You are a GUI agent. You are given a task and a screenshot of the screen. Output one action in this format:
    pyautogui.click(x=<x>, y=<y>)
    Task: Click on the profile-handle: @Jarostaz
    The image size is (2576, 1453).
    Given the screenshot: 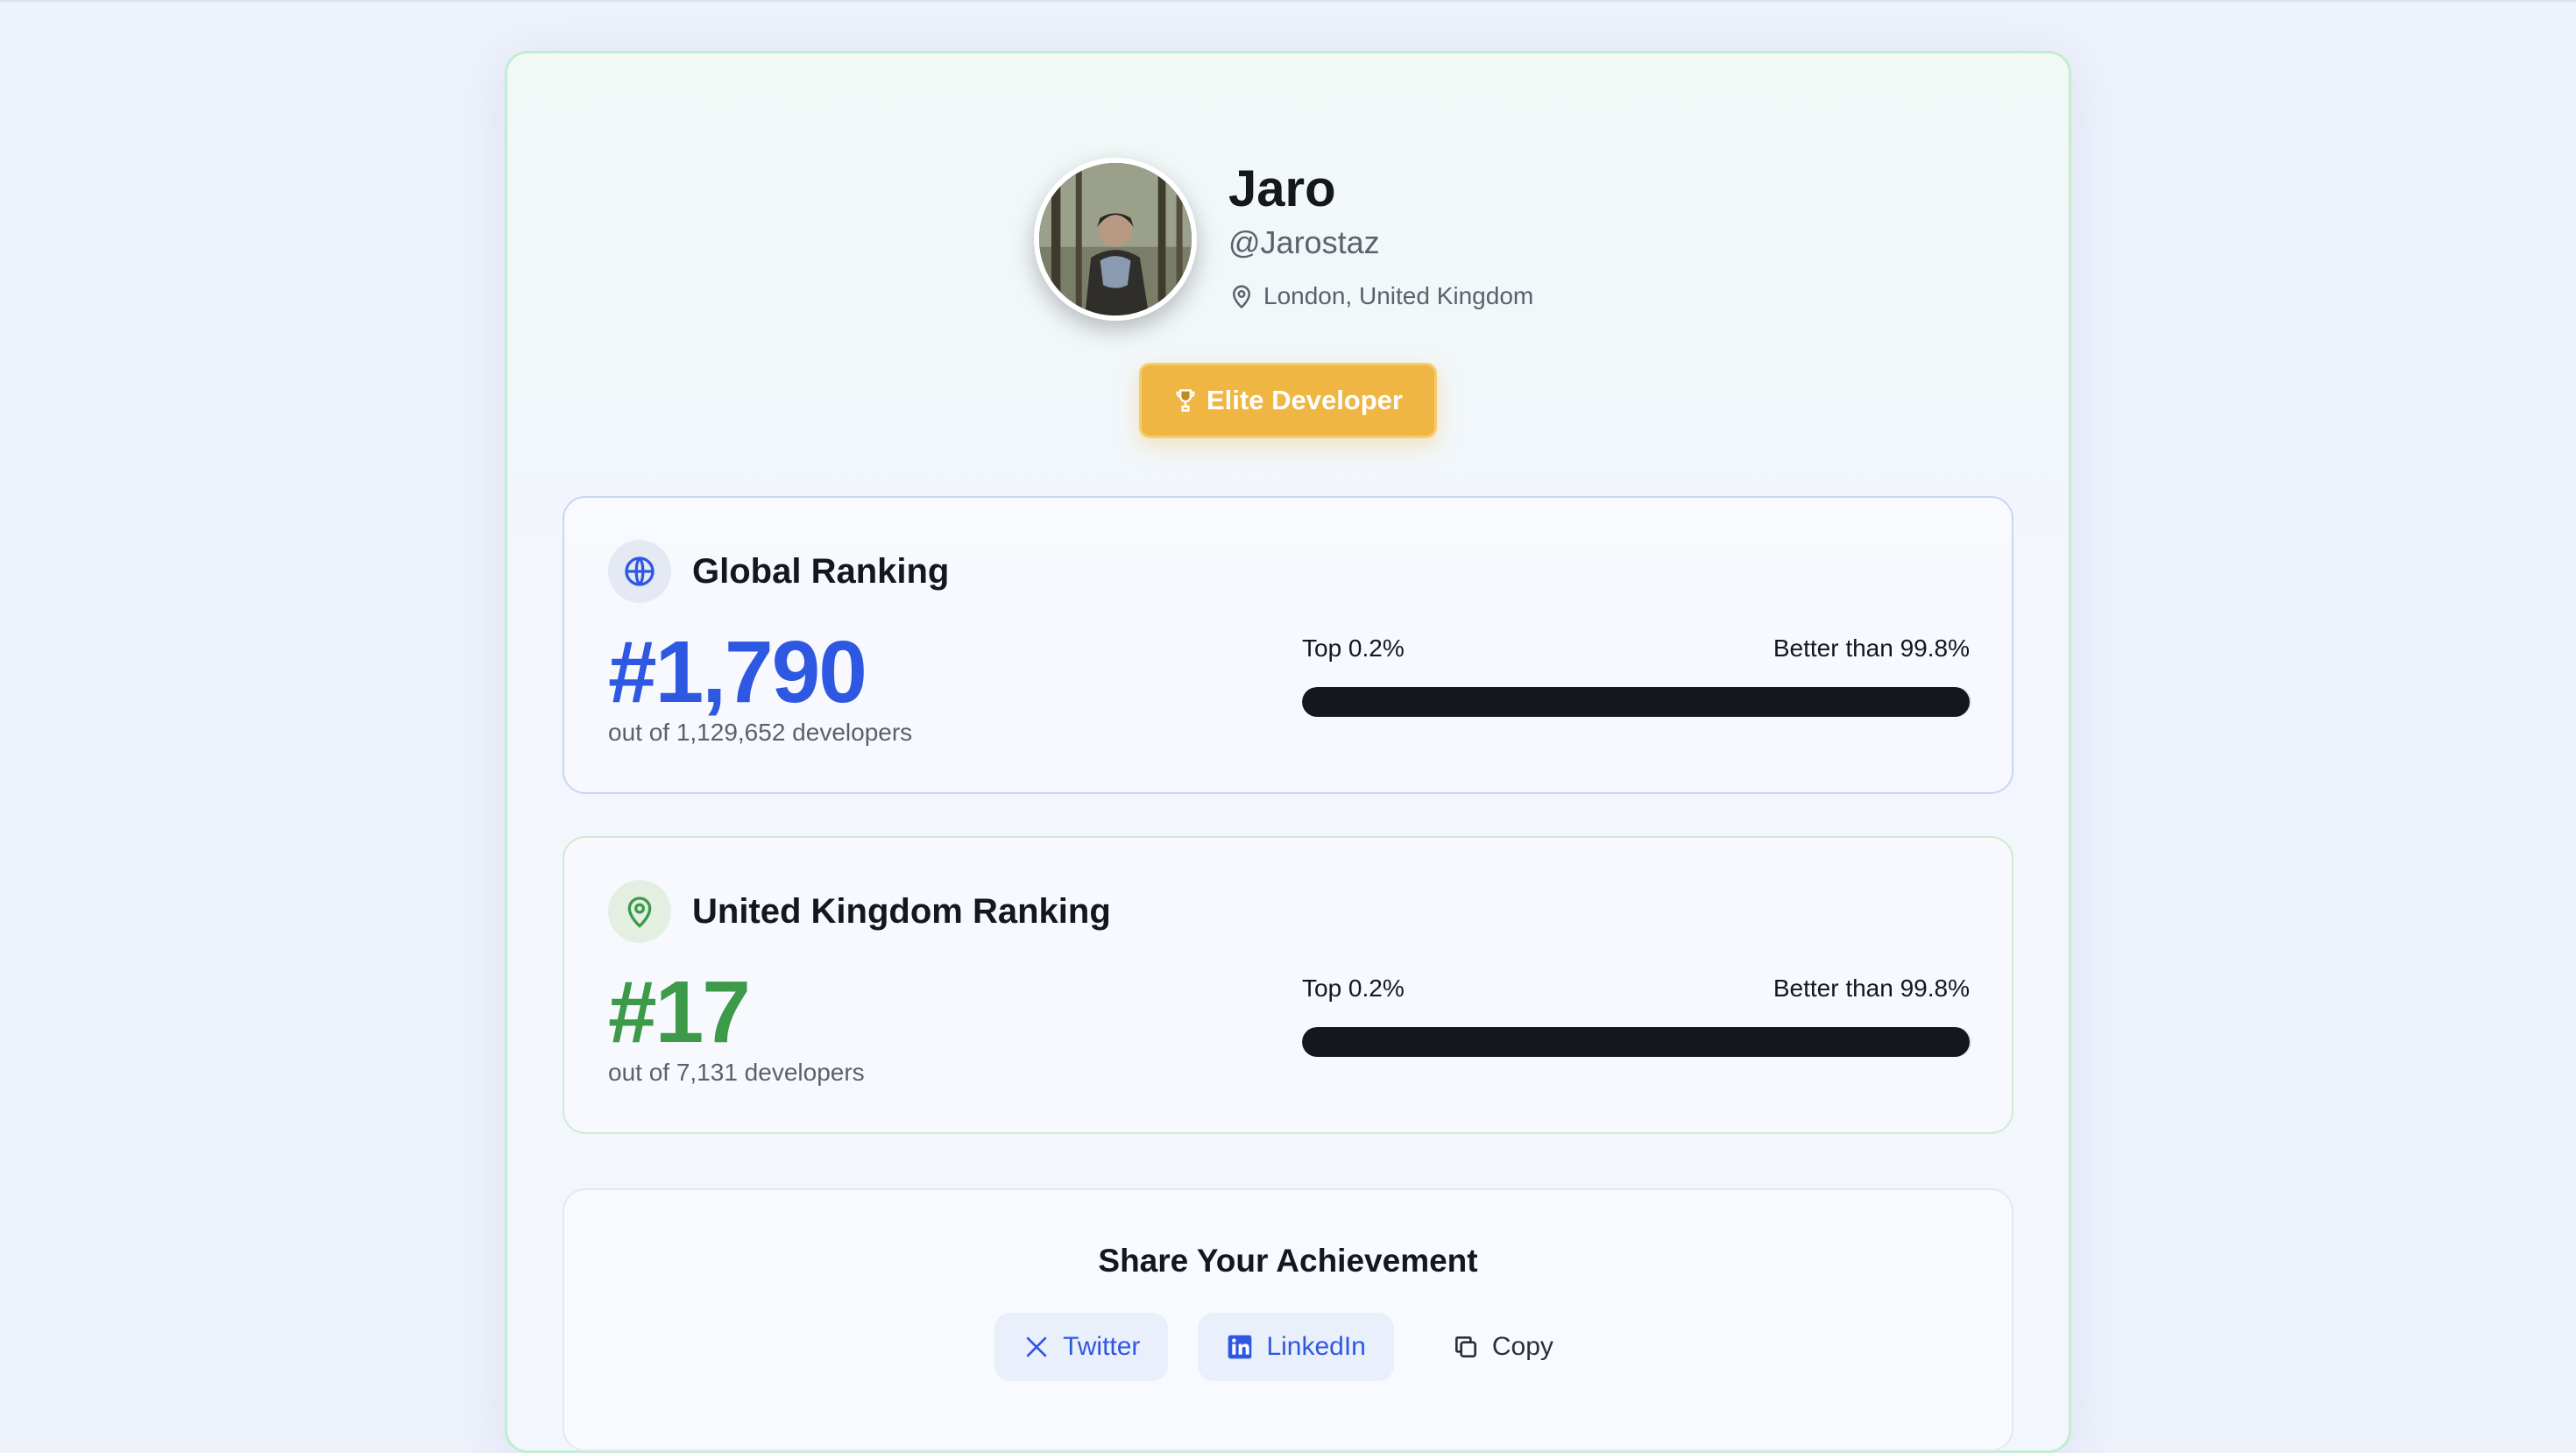 What is the action you would take?
    pyautogui.click(x=1304, y=242)
    